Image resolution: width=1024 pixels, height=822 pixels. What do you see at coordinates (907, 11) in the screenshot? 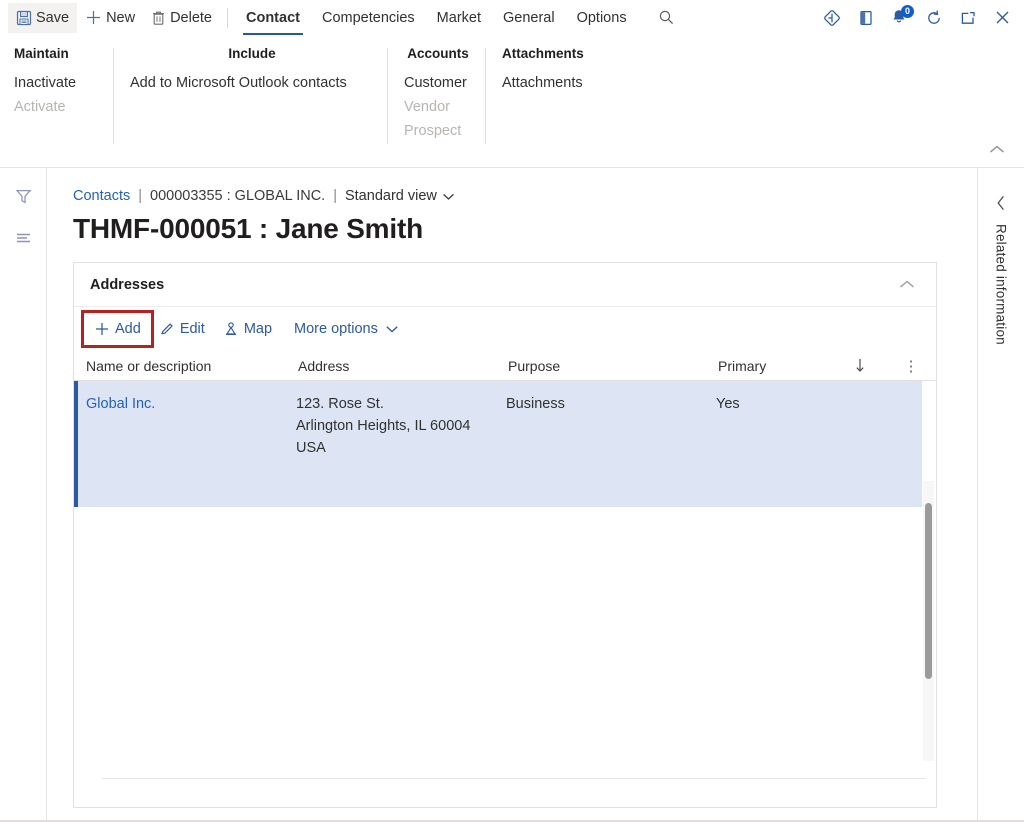
I see `notification-count-badge: 0` at bounding box center [907, 11].